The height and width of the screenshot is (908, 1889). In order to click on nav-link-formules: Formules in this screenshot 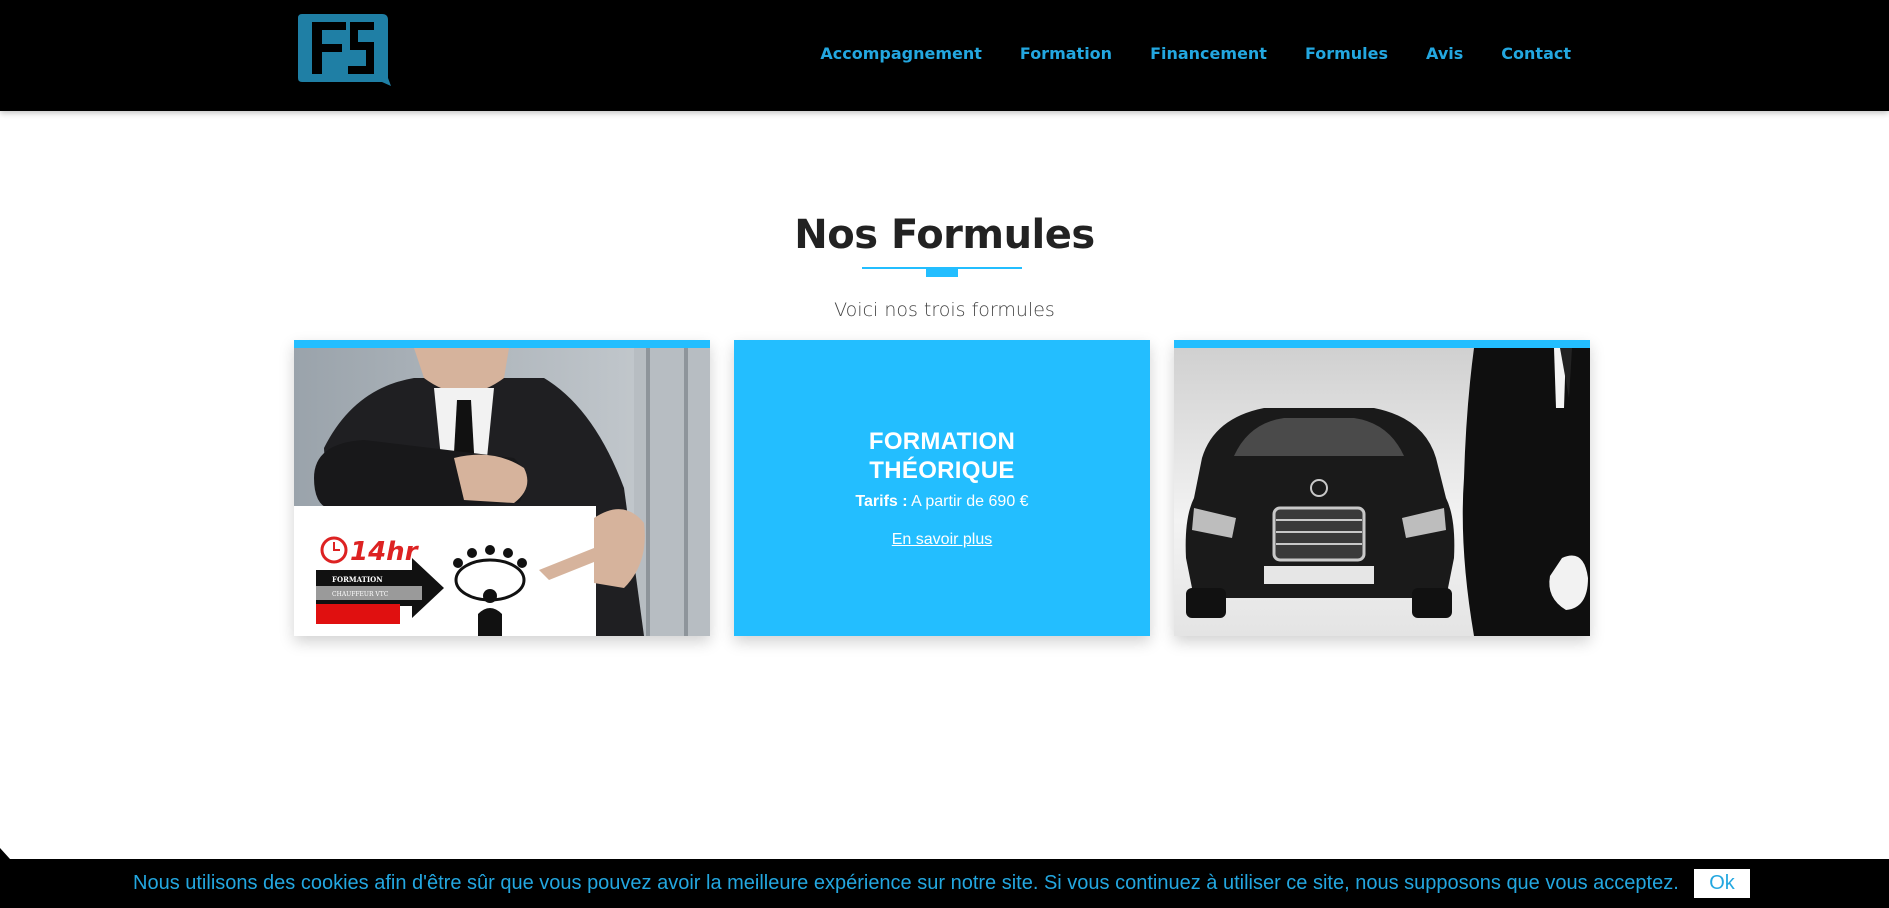, I will do `click(1346, 53)`.